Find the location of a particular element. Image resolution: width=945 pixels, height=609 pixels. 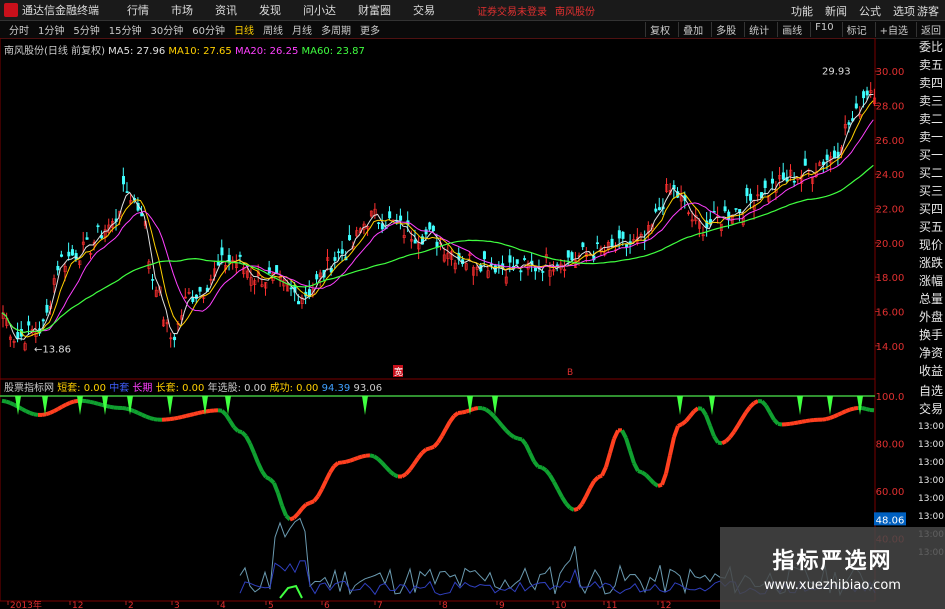

tf-intraday: 分时 is located at coordinates (19, 29).